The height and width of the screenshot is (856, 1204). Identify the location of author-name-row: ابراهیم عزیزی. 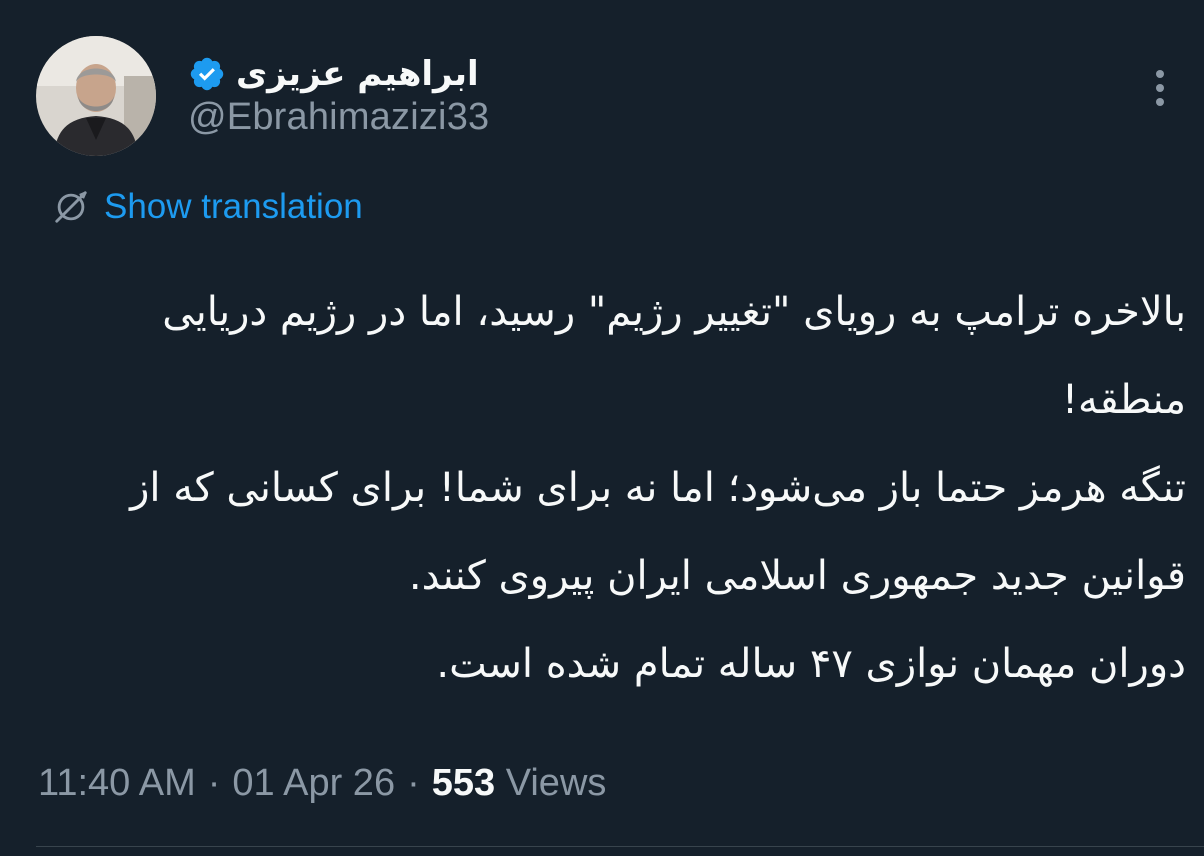
(333, 74).